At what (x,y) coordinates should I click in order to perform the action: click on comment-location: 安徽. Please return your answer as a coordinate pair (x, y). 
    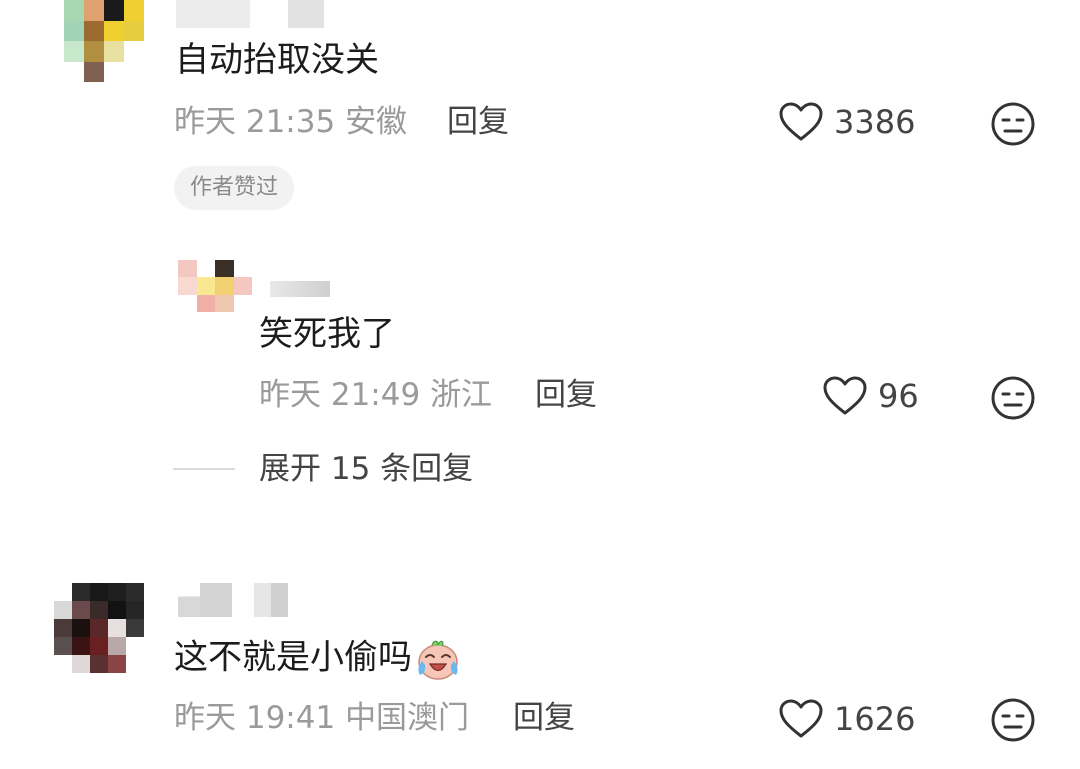
    Looking at the image, I should click on (376, 122).